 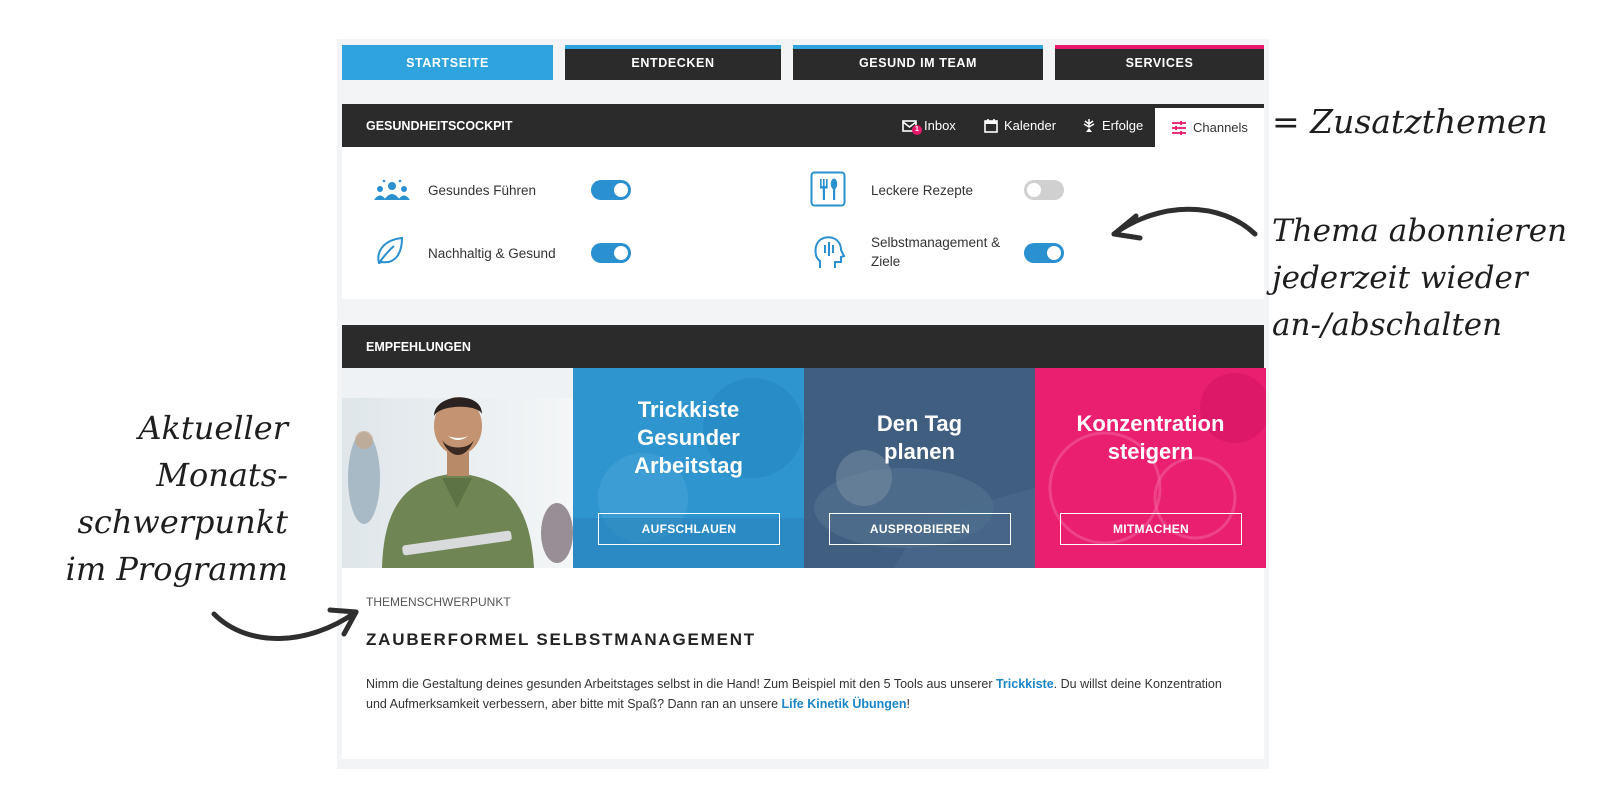 I want to click on tile-title-line: Gesunder, so click(x=688, y=437).